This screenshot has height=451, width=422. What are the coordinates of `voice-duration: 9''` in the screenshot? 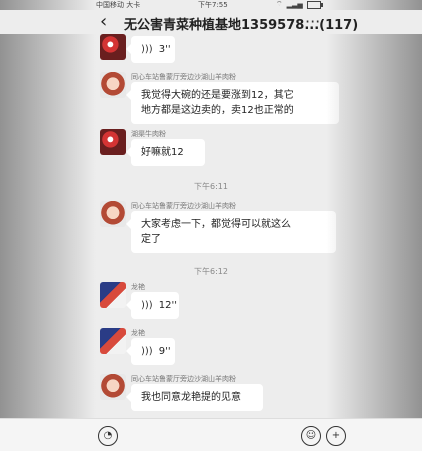 It's located at (164, 351).